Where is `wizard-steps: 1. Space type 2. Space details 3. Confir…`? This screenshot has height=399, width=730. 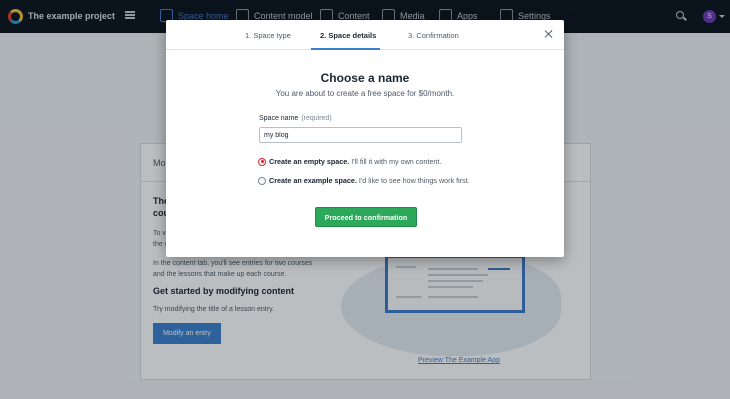
wizard-steps: 1. Space type 2. Space details 3. Confir… is located at coordinates (365, 35).